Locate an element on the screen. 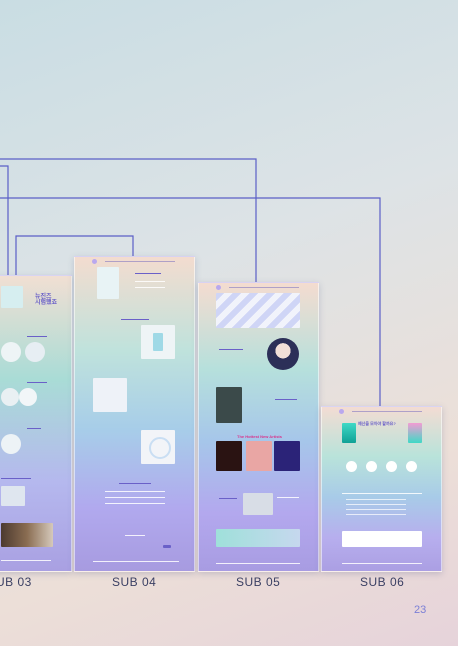 This screenshot has height=646, width=458. sub06-hero-figure-left is located at coordinates (349, 433).